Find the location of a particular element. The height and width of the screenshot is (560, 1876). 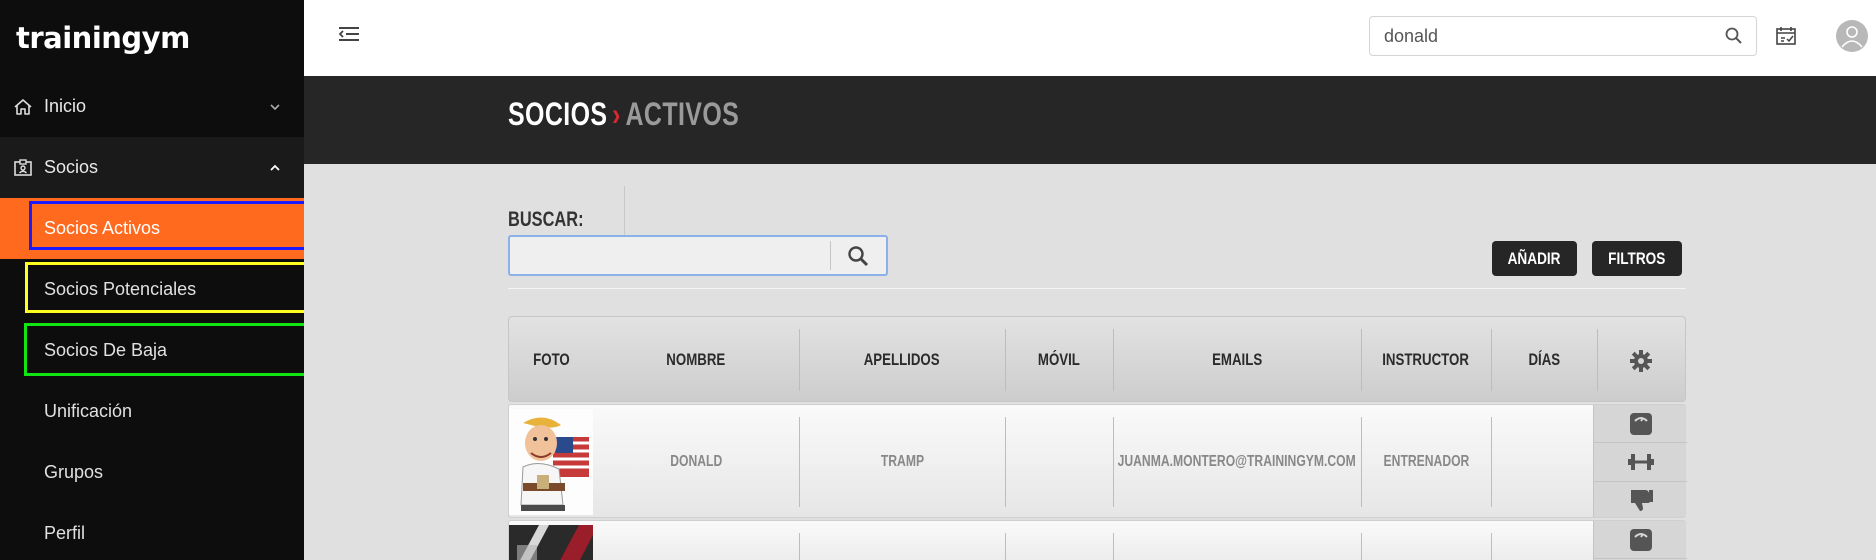

sidebar-item-perfil: Perfil is located at coordinates (152, 531).